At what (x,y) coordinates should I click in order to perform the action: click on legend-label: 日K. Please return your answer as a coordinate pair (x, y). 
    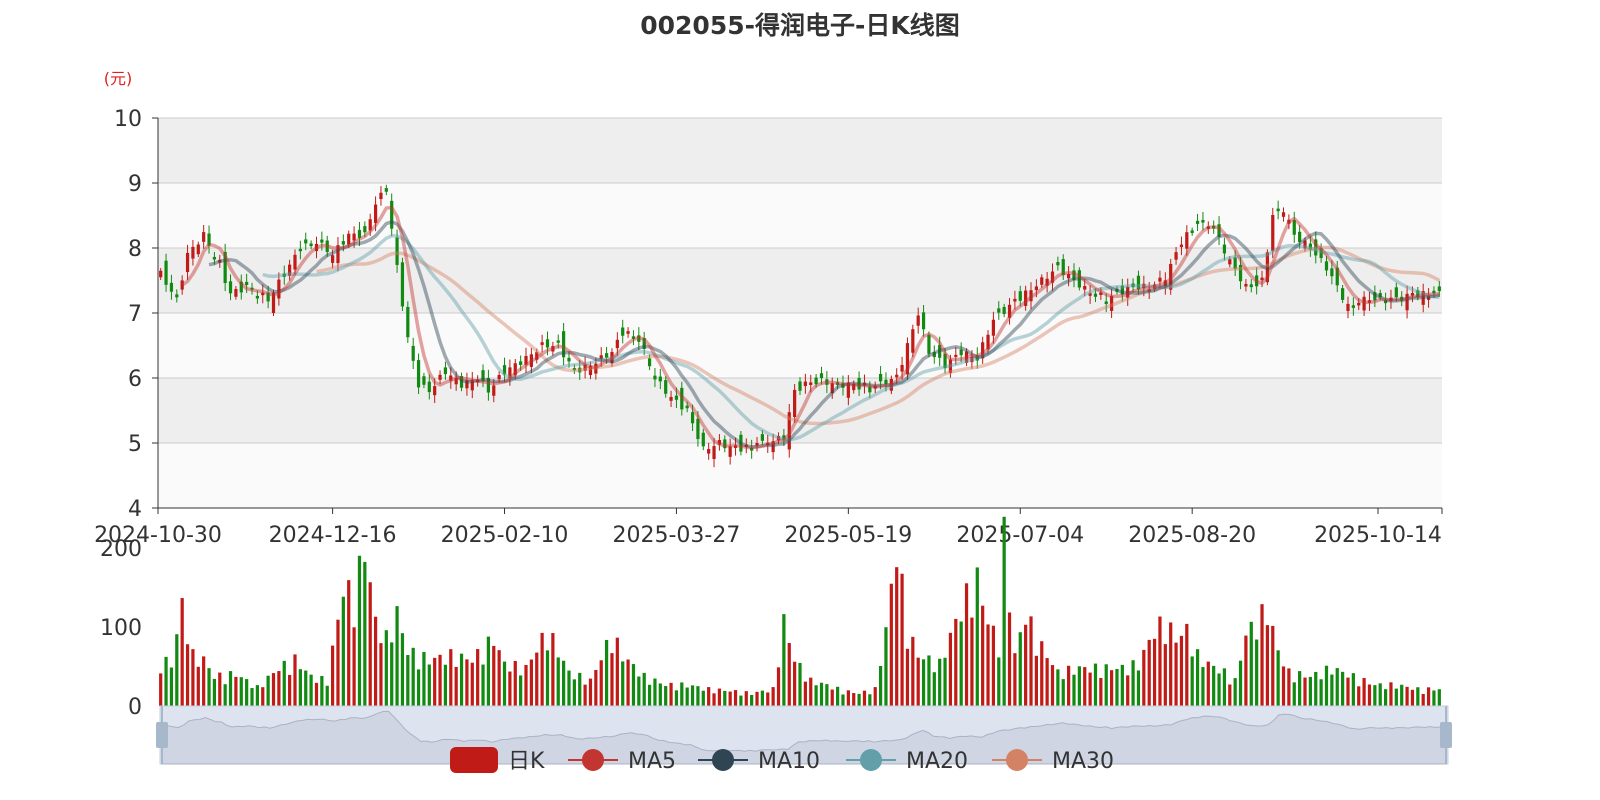
    Looking at the image, I should click on (526, 761).